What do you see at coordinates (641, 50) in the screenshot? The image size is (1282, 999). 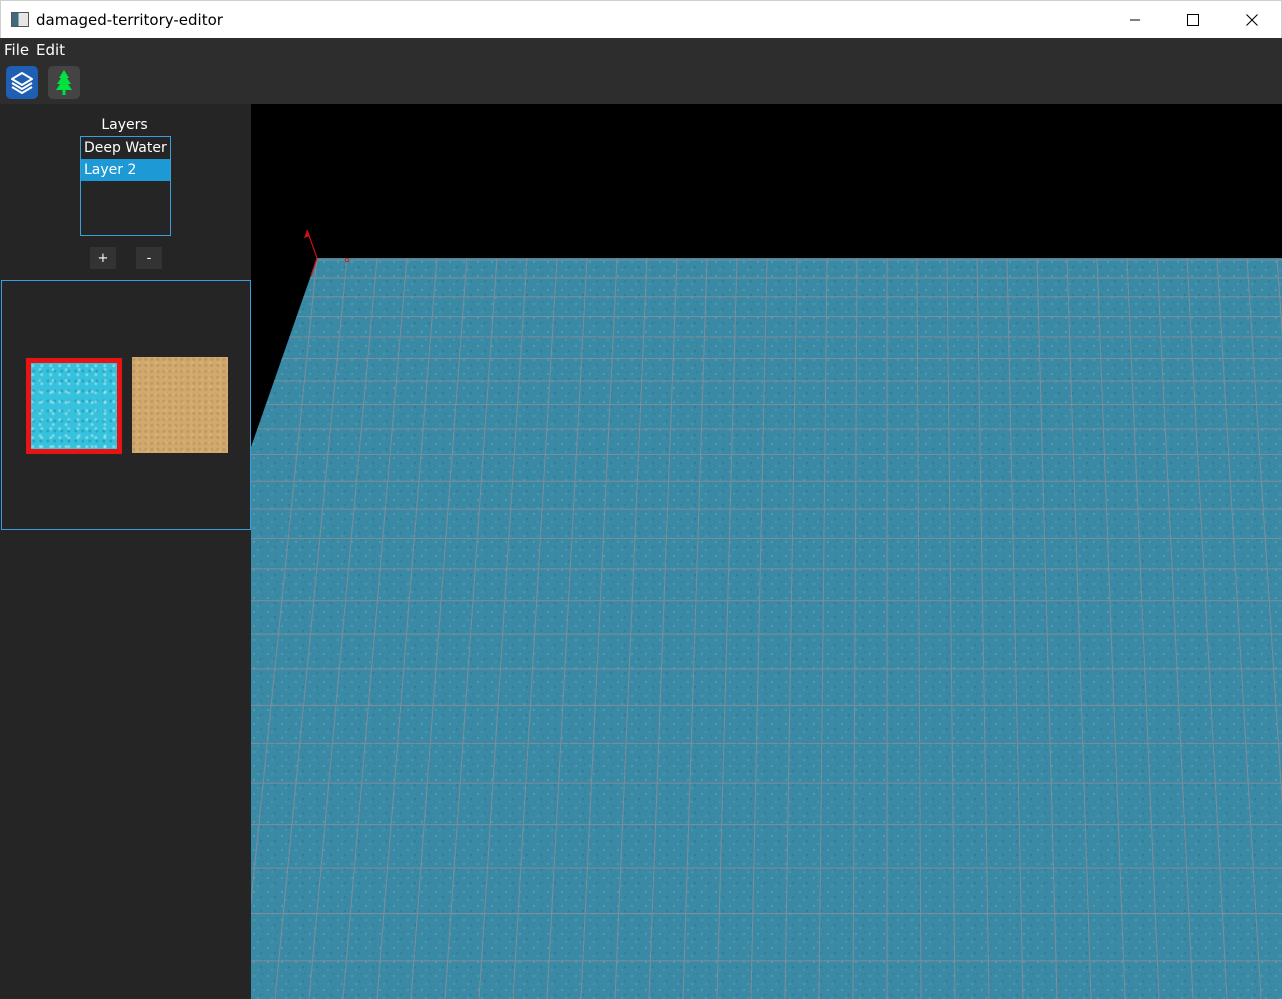 I see `menu-bar: File Edit` at bounding box center [641, 50].